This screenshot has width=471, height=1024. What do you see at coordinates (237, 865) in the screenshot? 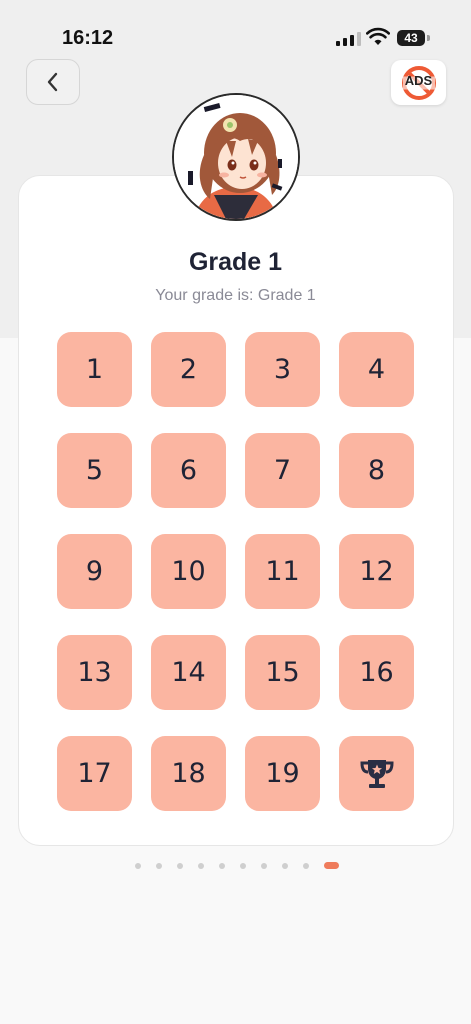
I see `page-indicator` at bounding box center [237, 865].